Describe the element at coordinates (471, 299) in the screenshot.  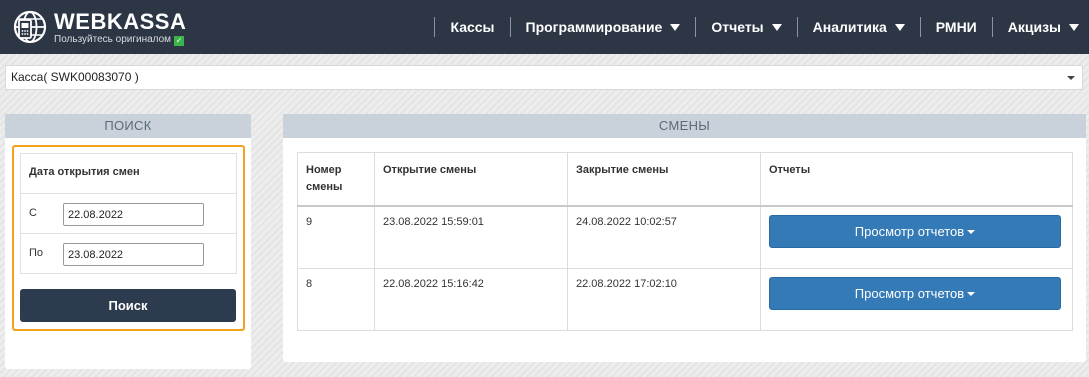
I see `cell-opened: 22.08.2022 15:16:42` at that location.